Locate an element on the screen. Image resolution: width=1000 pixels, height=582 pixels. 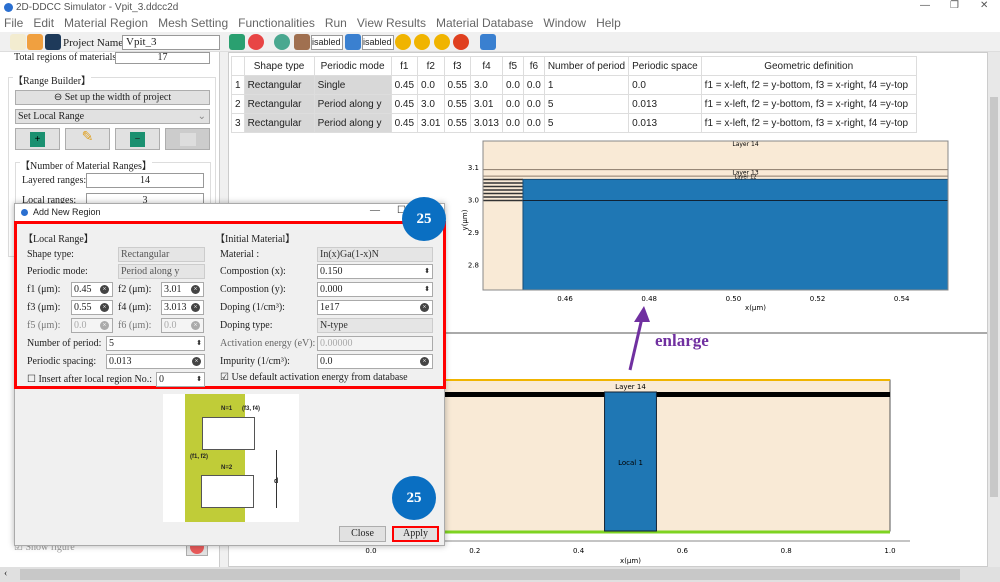
refresh-icon is located at coordinates (256, 42).